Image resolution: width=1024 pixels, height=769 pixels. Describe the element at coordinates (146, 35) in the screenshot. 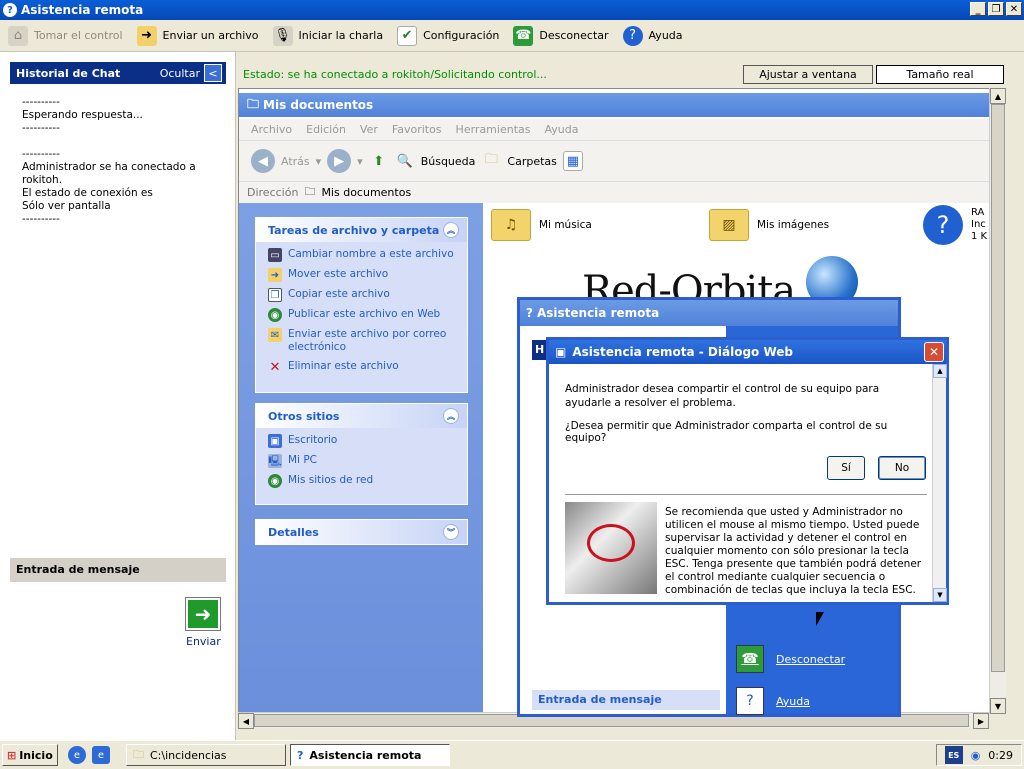

I see `send-file-icon: ➜` at that location.